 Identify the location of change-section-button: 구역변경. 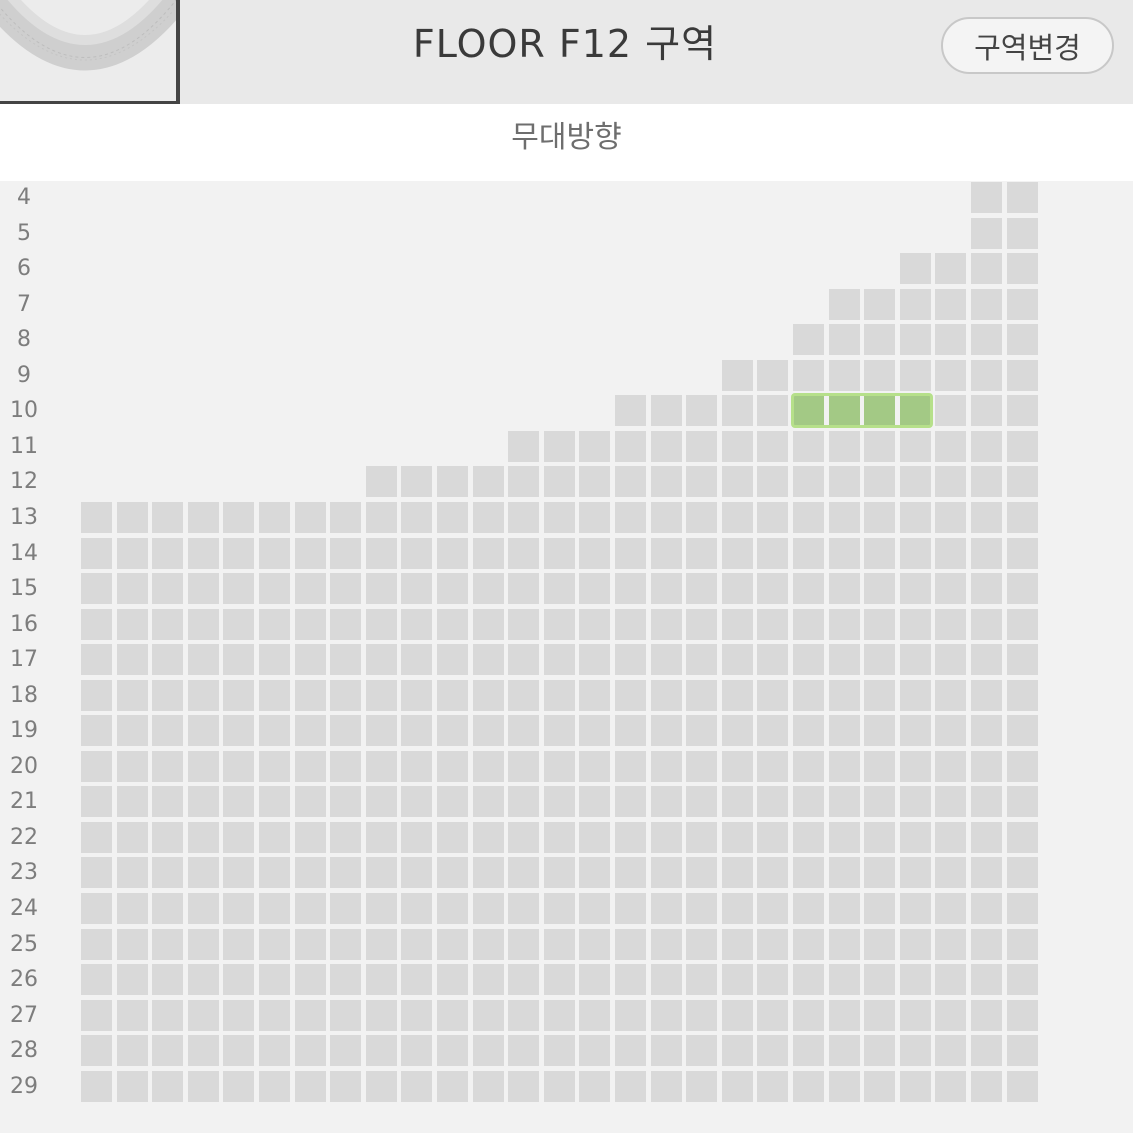
(1027, 45).